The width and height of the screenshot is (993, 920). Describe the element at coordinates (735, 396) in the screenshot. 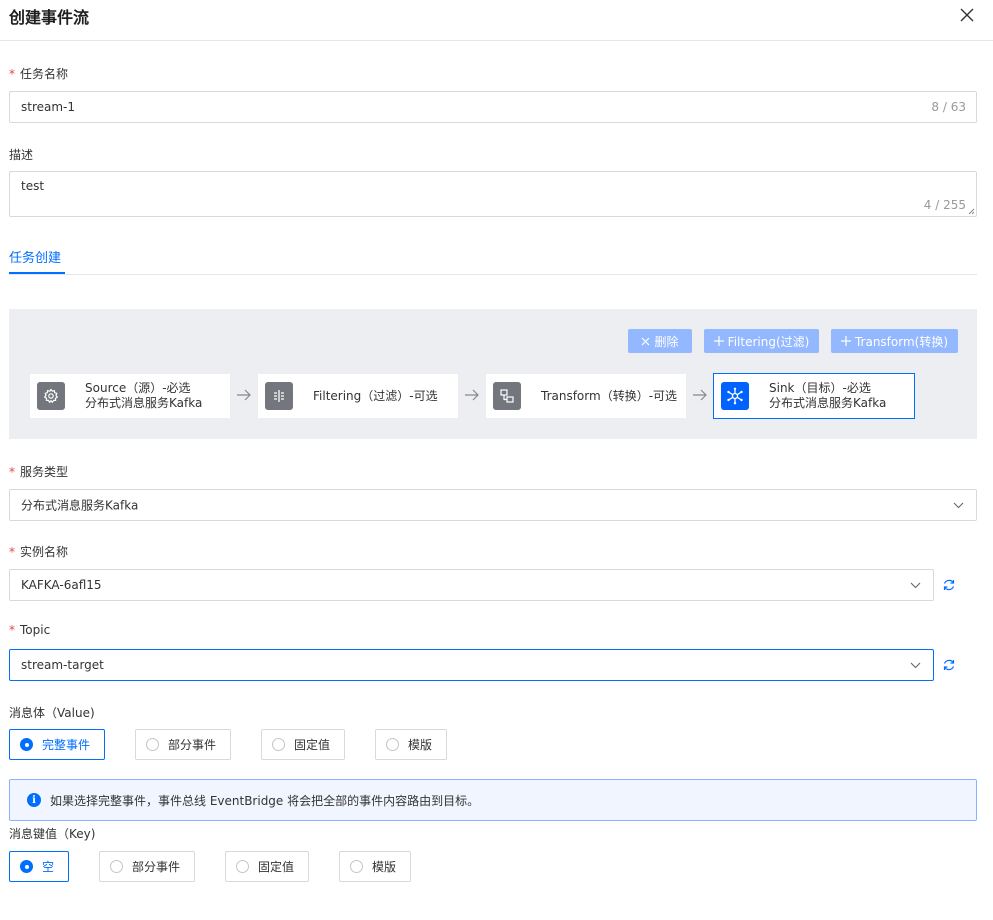

I see `kafka-icon` at that location.